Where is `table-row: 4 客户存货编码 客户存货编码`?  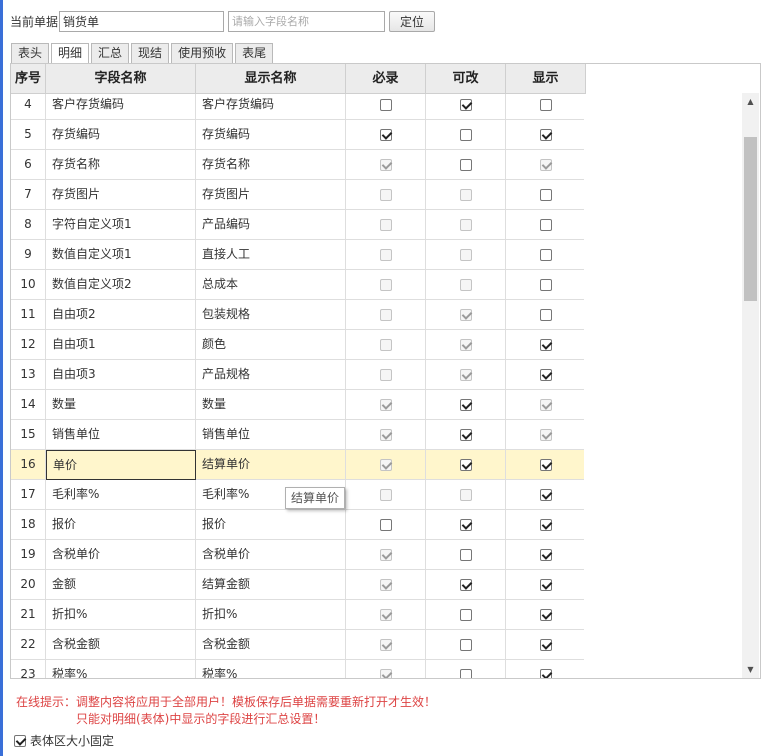
table-row: 4 客户存货编码 客户存货编码 is located at coordinates (297, 107).